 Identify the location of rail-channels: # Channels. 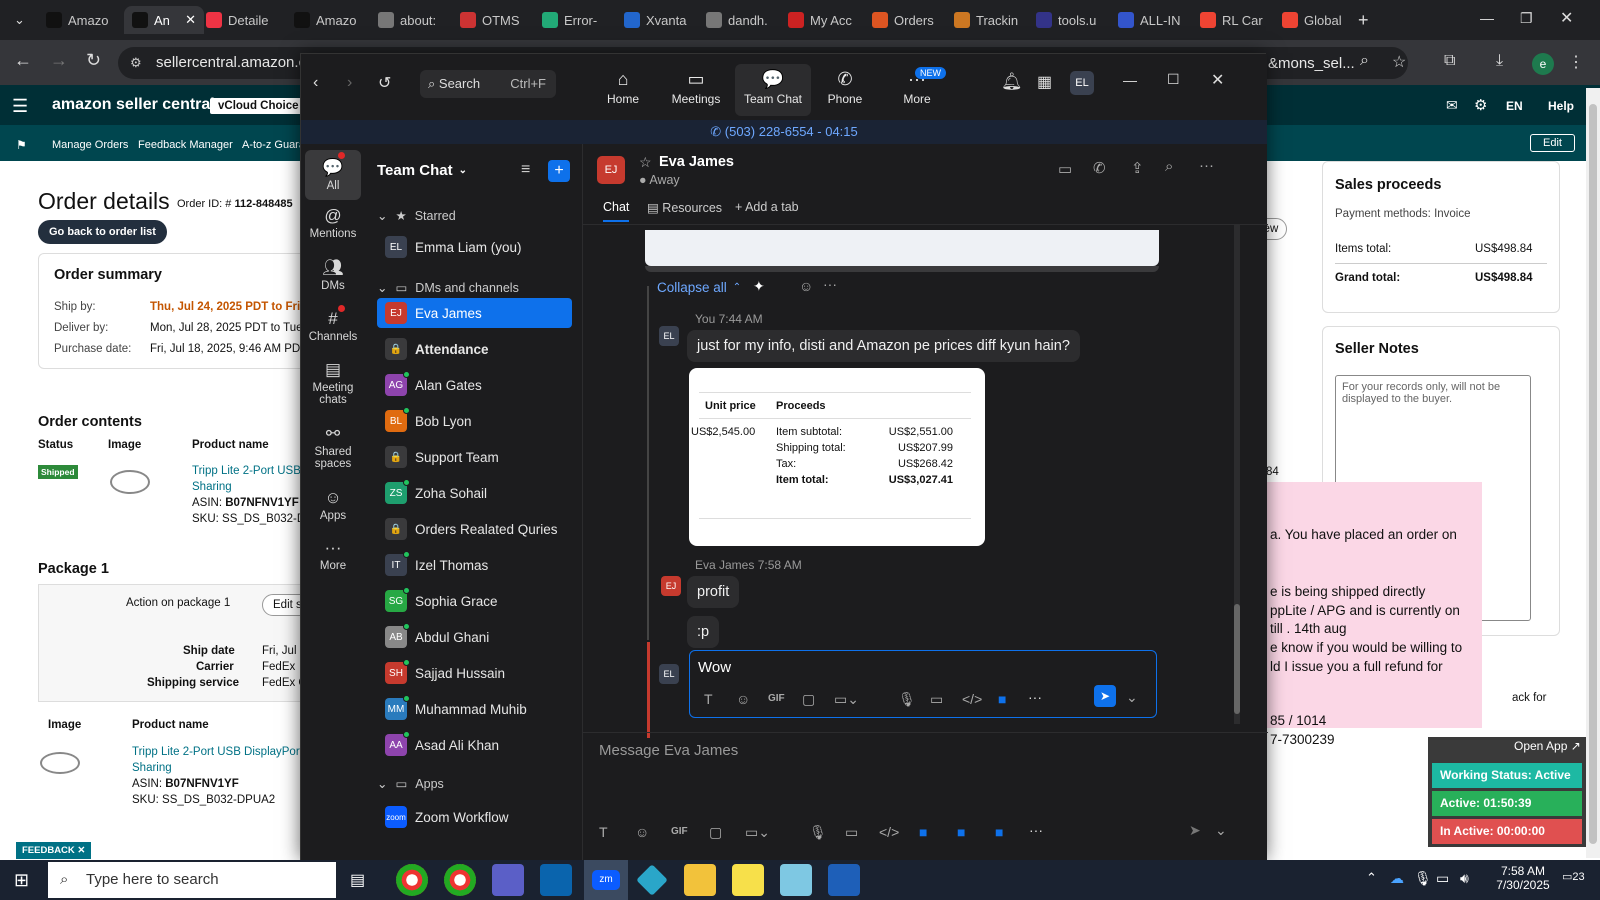
(333, 325).